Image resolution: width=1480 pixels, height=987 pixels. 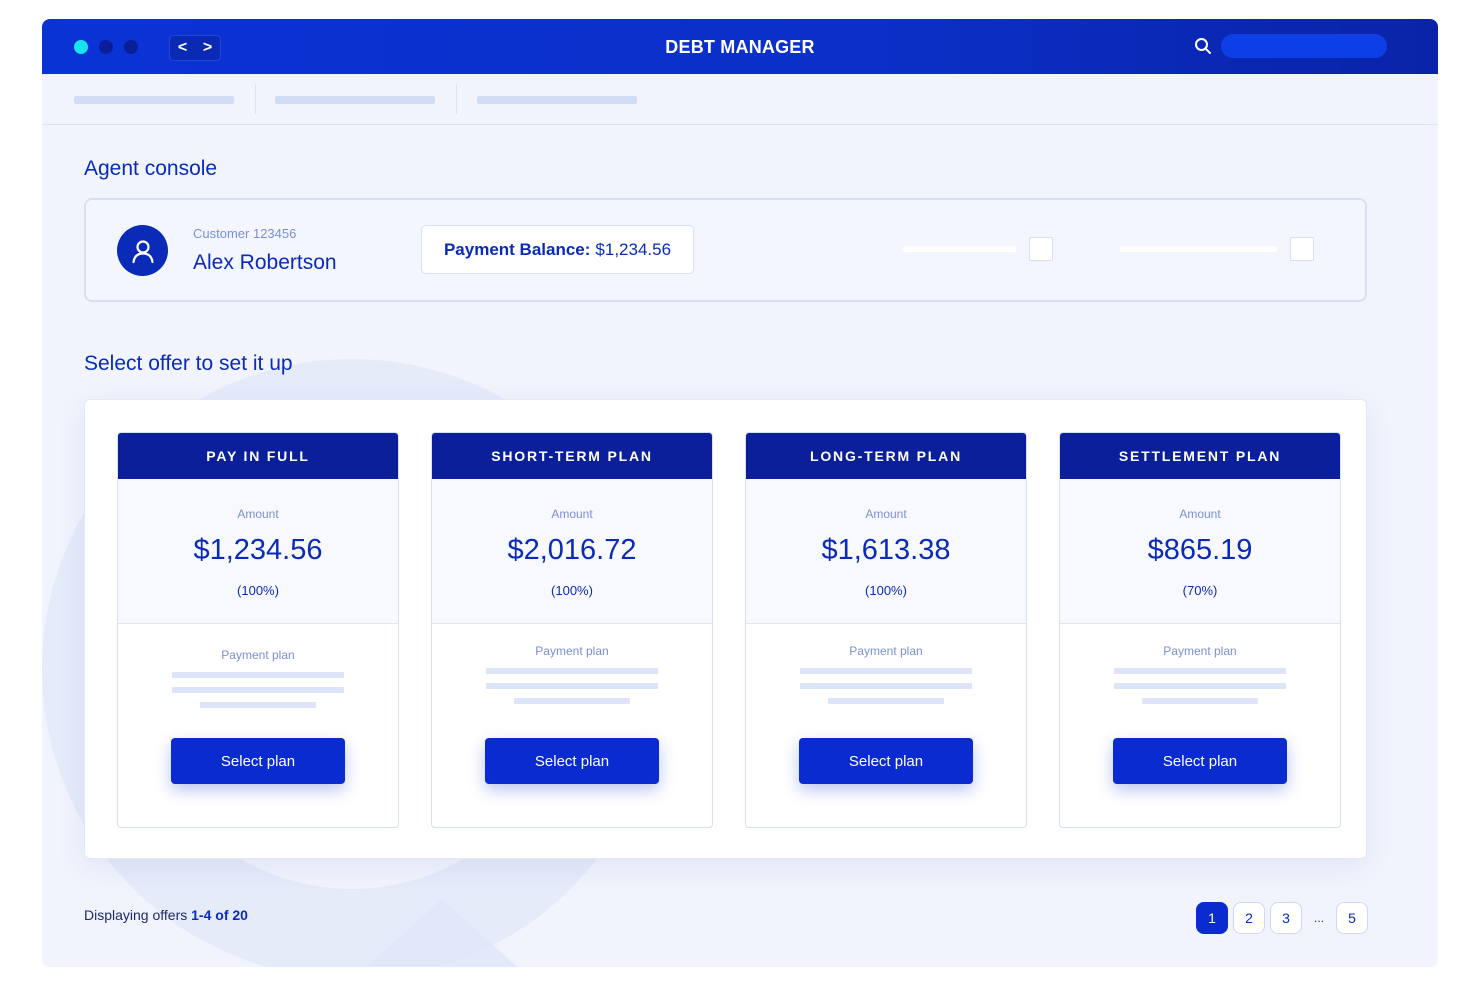 What do you see at coordinates (188, 363) in the screenshot?
I see `offers-heading: Select offer to set it up` at bounding box center [188, 363].